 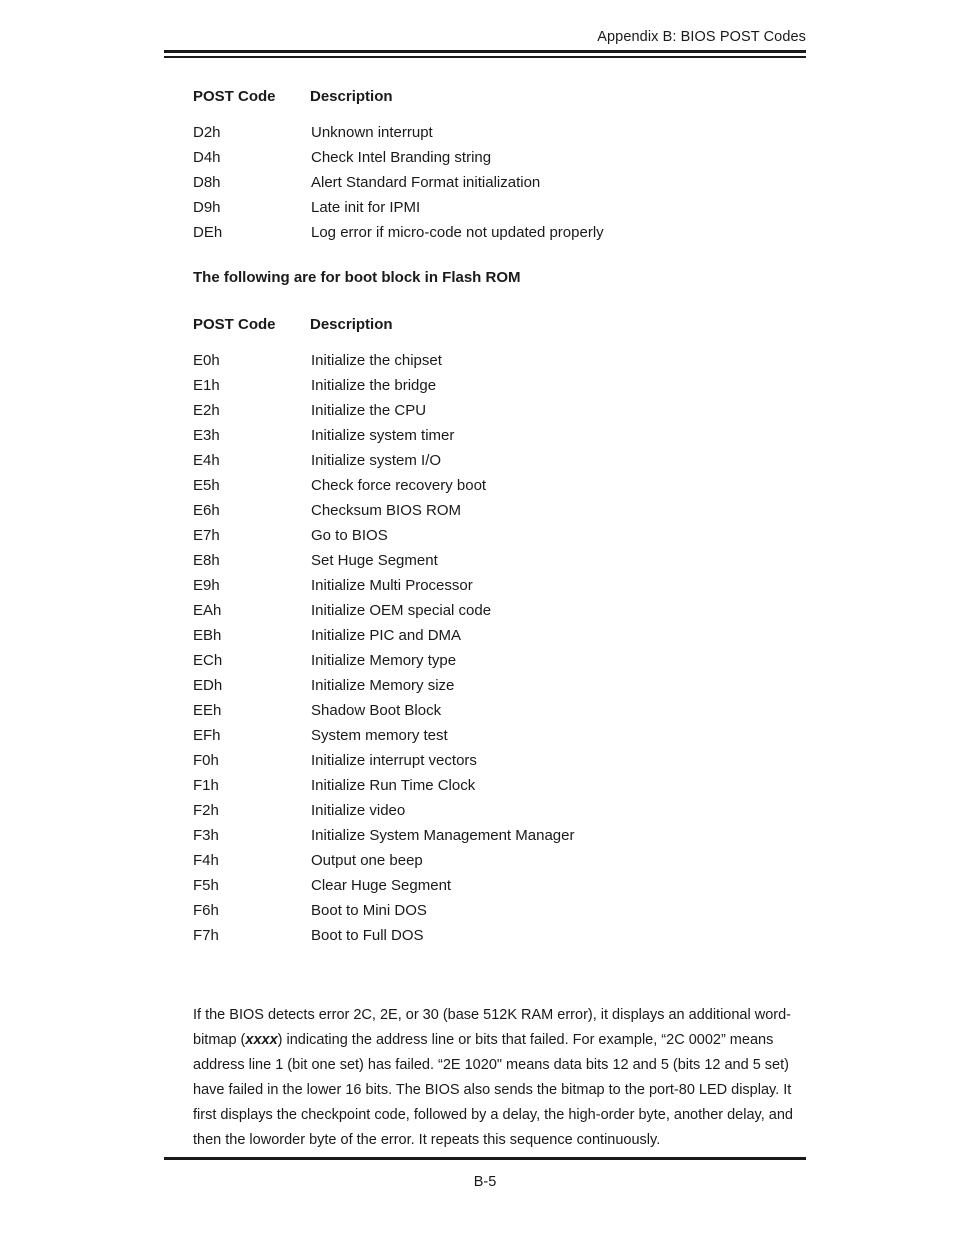 I want to click on table-row: D9h Late init for IPMI, so click(x=513, y=207).